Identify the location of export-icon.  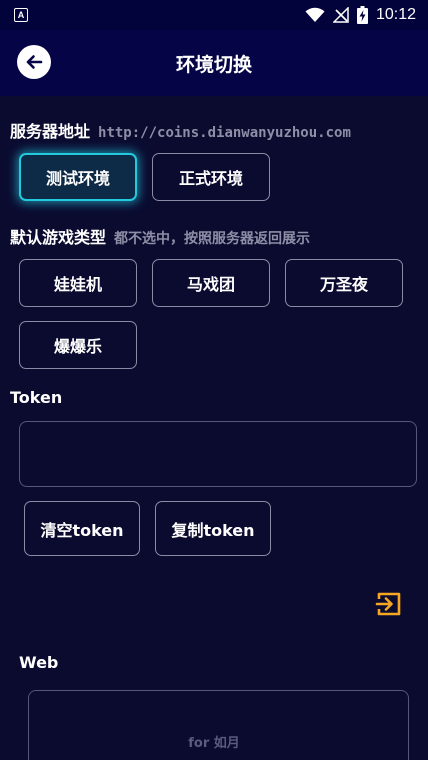
(389, 604).